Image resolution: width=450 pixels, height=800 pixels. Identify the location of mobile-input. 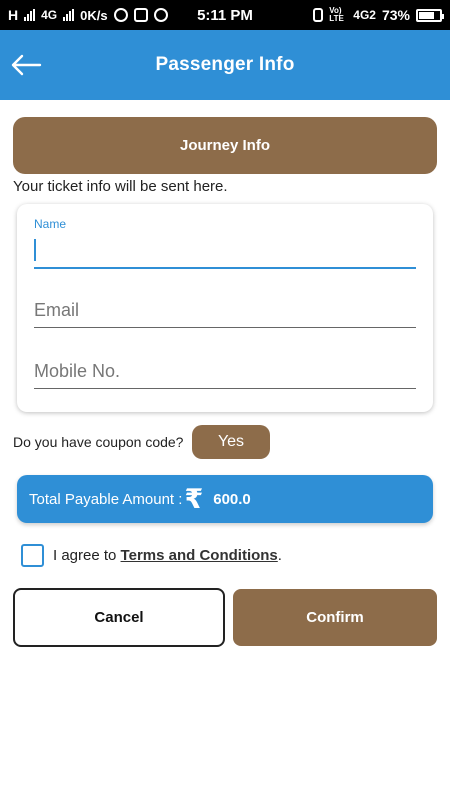
(225, 373).